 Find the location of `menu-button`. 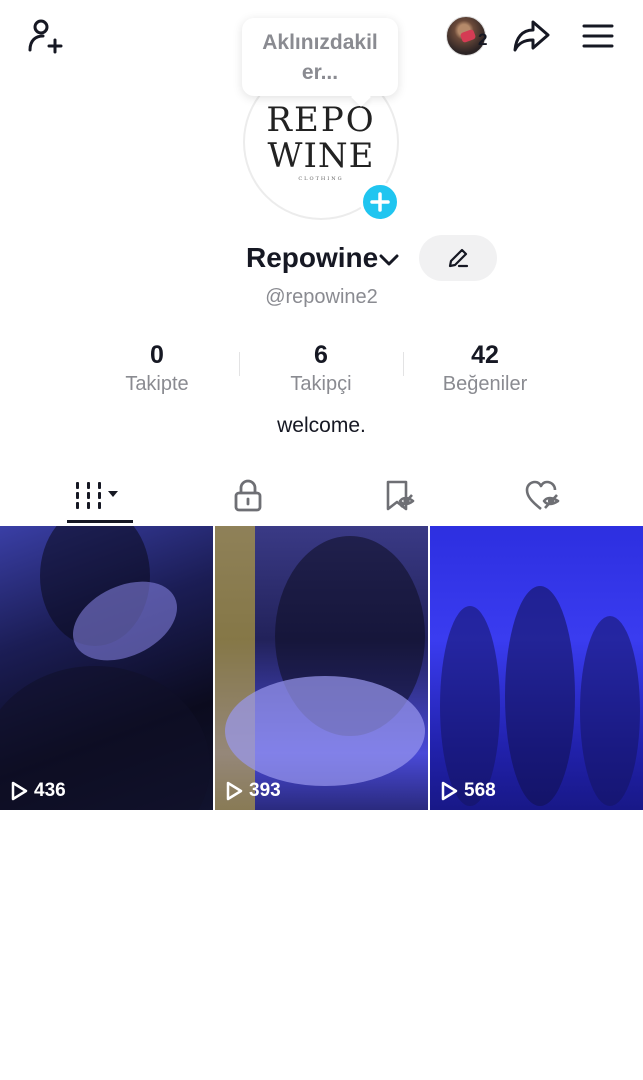

menu-button is located at coordinates (598, 36).